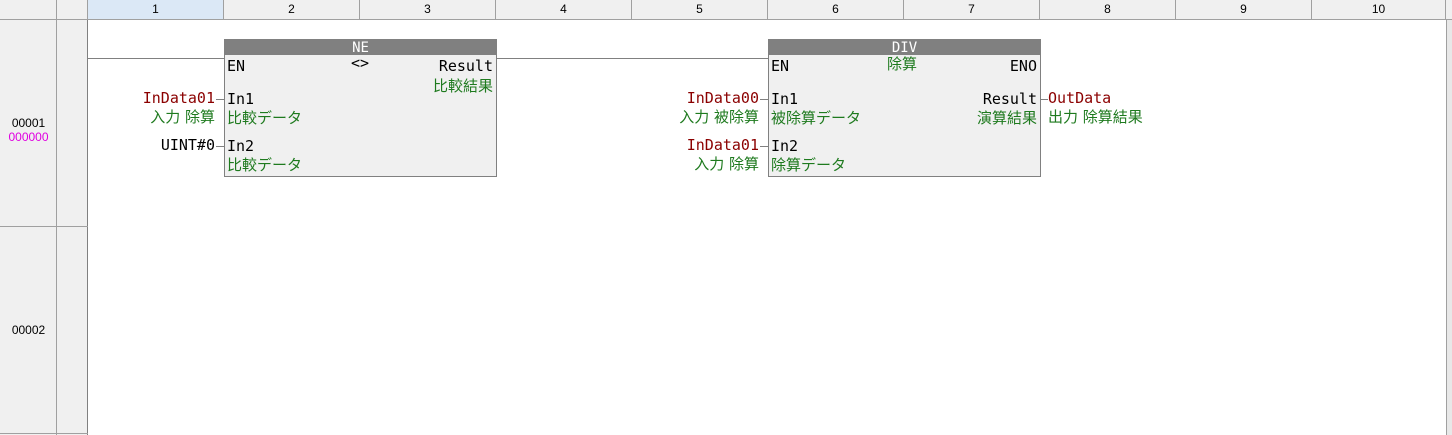  What do you see at coordinates (28, 330) in the screenshot?
I see `rung-number: 00002` at bounding box center [28, 330].